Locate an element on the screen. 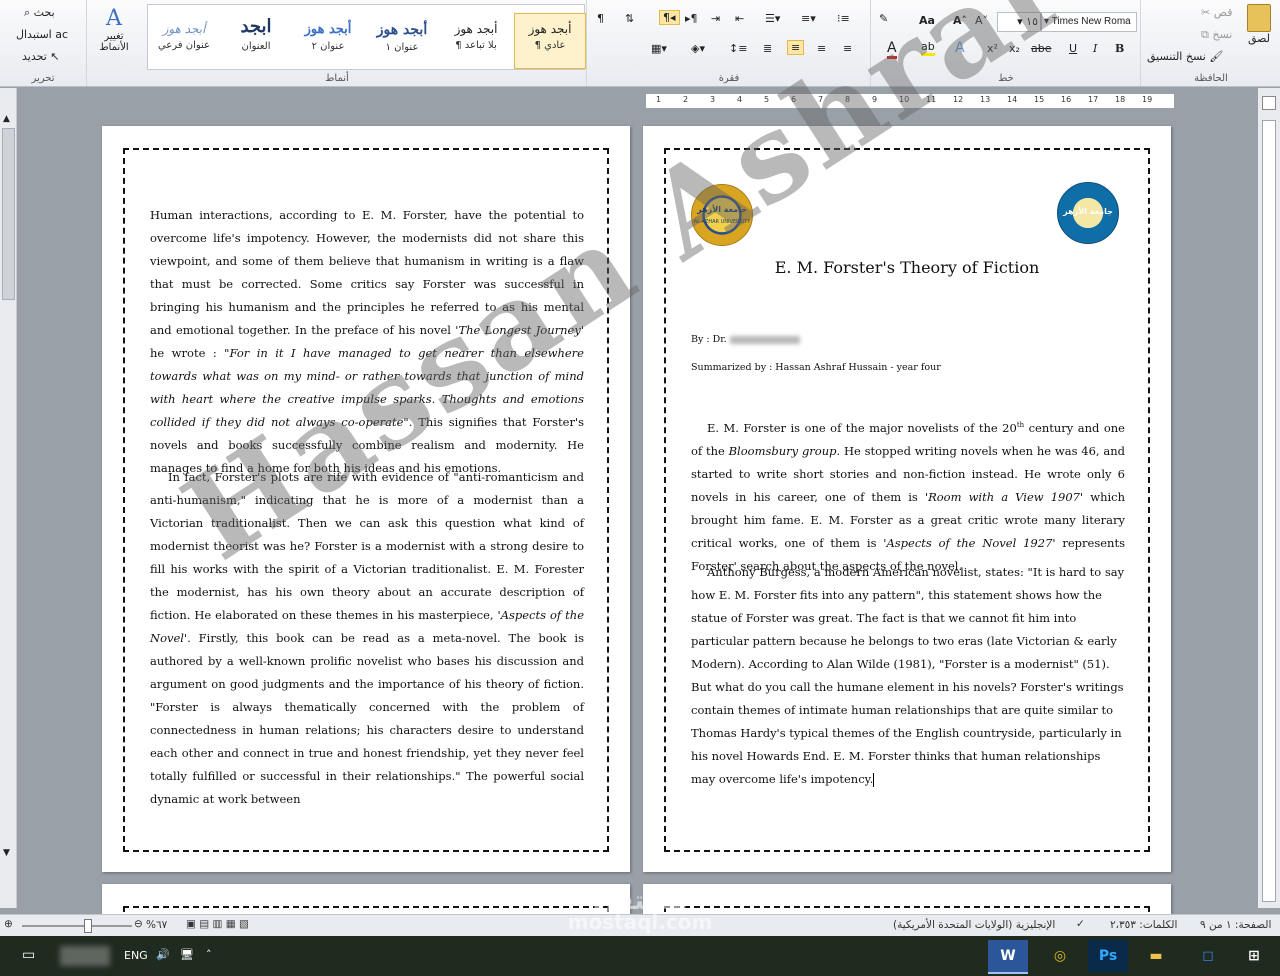 The width and height of the screenshot is (1280, 976). text-effects-icon: A is located at coordinates (960, 48).